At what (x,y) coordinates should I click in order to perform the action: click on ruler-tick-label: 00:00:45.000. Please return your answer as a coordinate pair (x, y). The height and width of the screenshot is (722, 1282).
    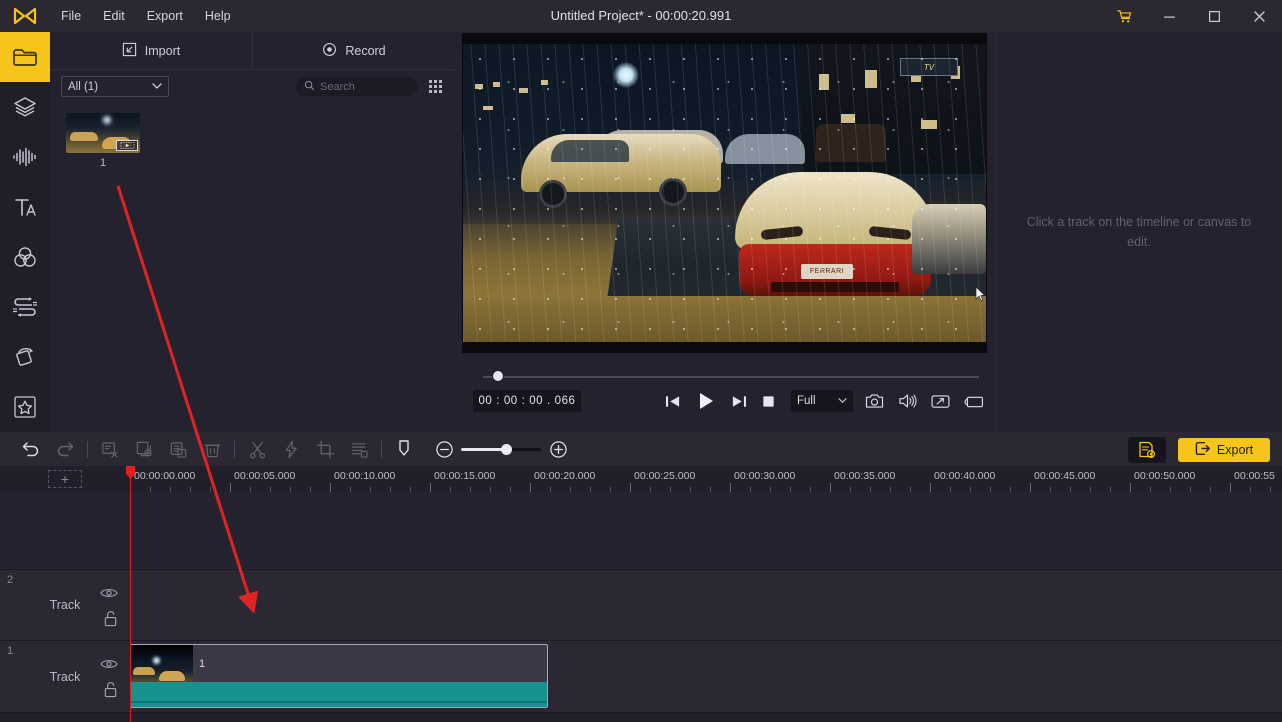
    Looking at the image, I should click on (1065, 476).